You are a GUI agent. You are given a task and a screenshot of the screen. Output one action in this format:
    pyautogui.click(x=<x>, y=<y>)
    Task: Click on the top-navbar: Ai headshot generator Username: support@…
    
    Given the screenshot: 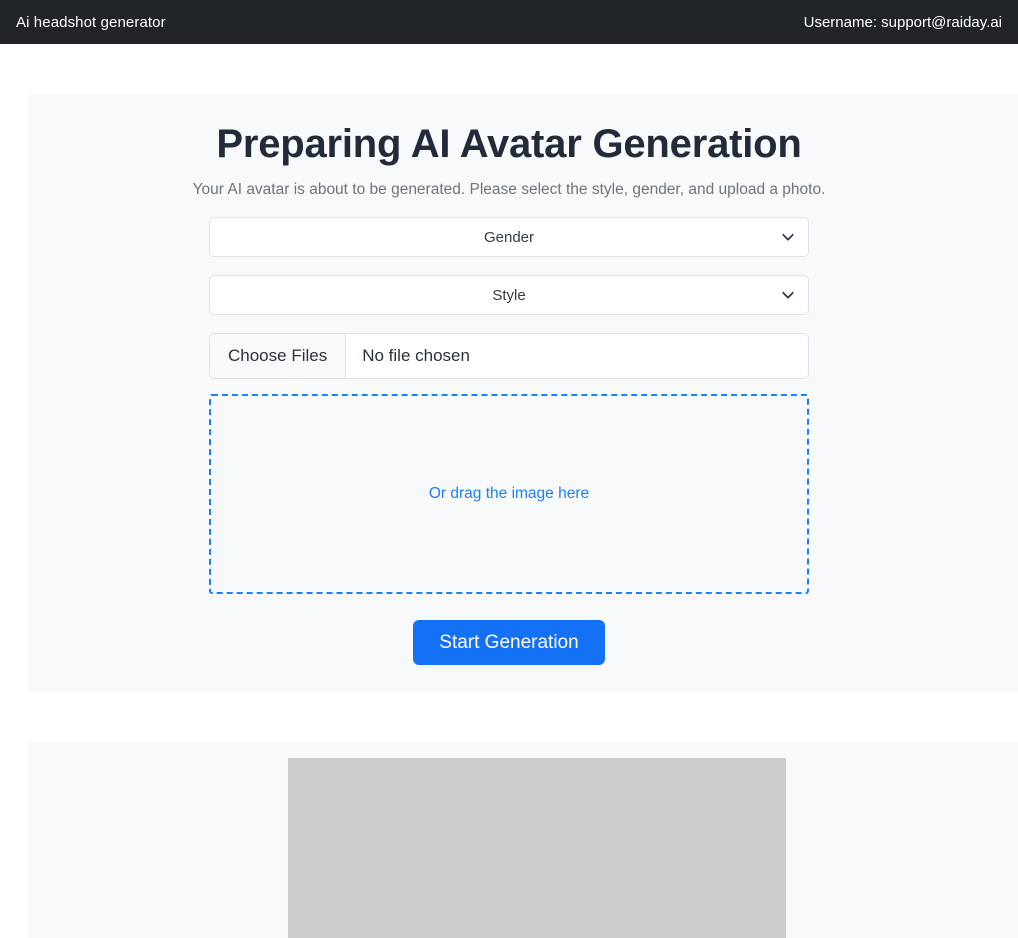 What is the action you would take?
    pyautogui.click(x=509, y=22)
    